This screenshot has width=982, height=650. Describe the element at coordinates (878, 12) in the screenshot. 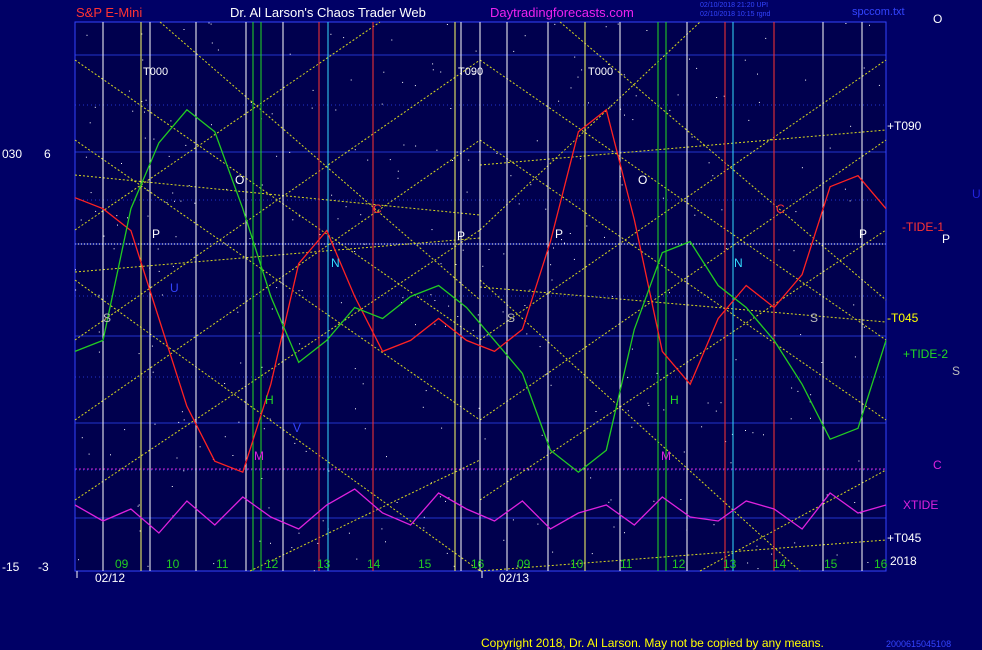

I see `file-label: spccom.txt` at that location.